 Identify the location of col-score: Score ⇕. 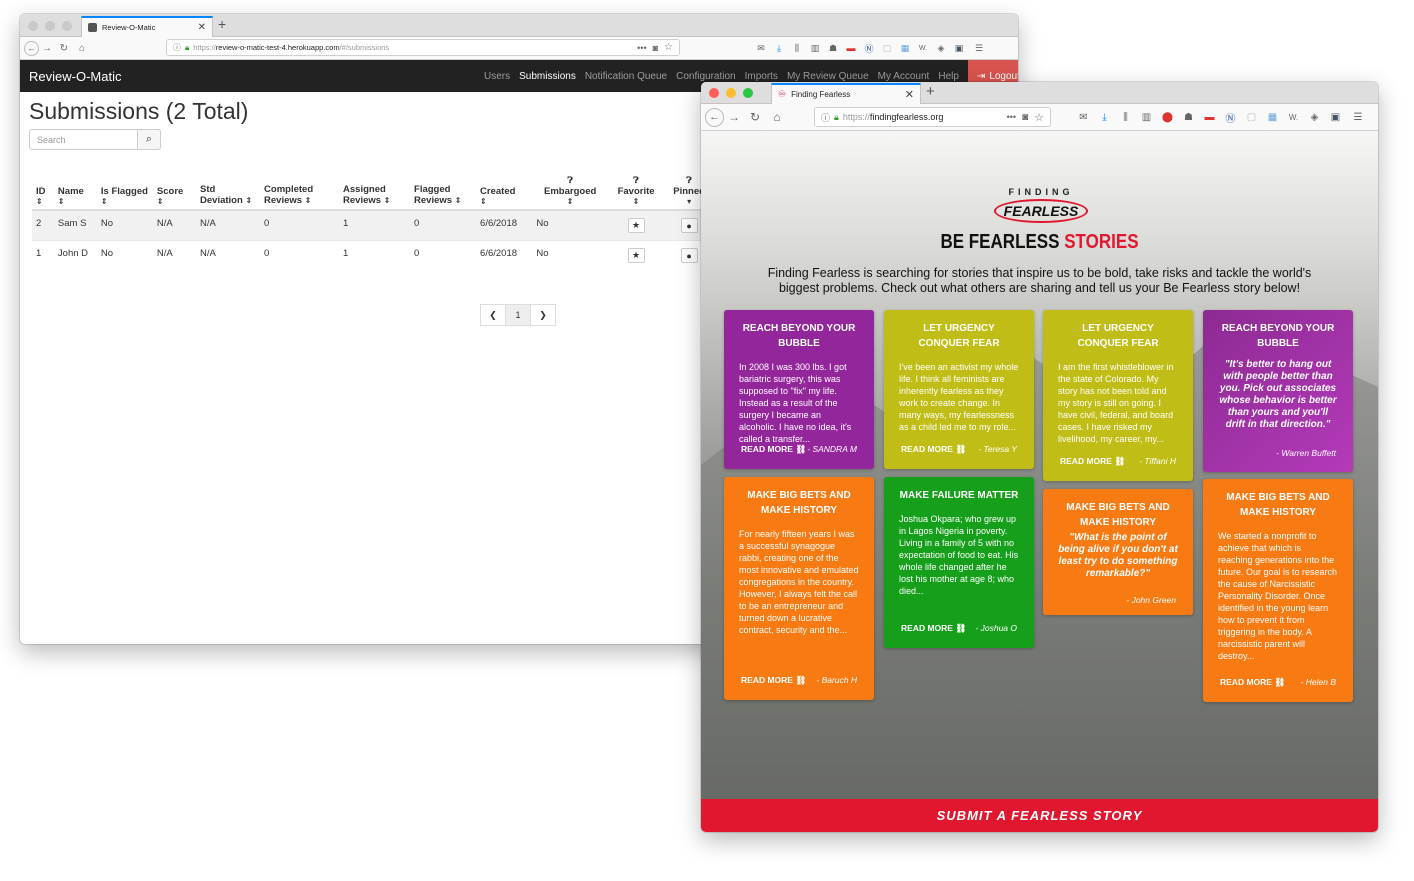
(174, 191).